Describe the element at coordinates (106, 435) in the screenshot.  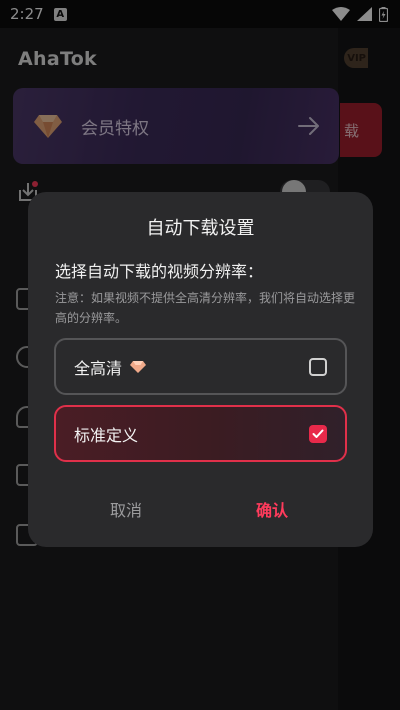
I see `option-label: 标准定义` at that location.